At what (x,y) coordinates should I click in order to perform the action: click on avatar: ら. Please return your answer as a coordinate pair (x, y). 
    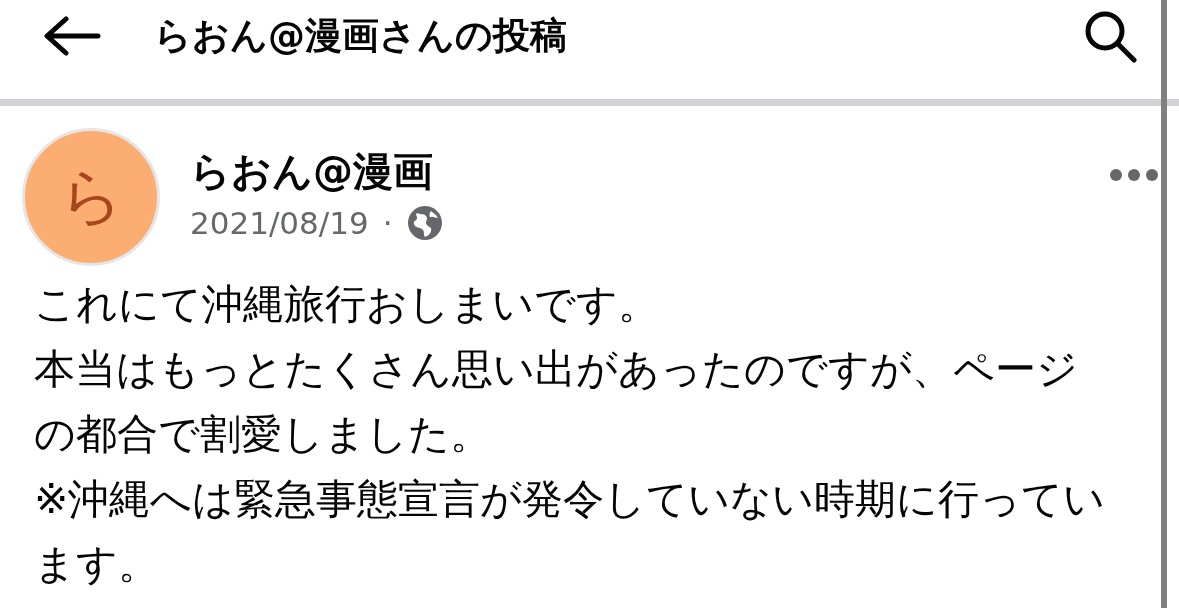
    Looking at the image, I should click on (91, 197).